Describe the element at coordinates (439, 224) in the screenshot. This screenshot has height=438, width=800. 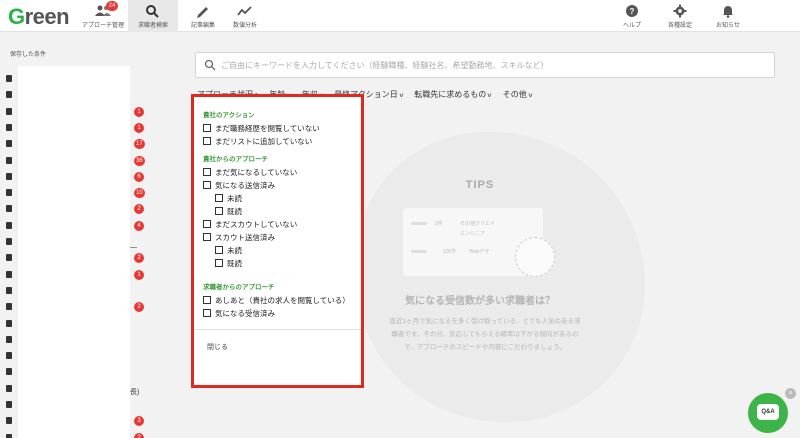
I see `tips-illustration-text: 5件` at that location.